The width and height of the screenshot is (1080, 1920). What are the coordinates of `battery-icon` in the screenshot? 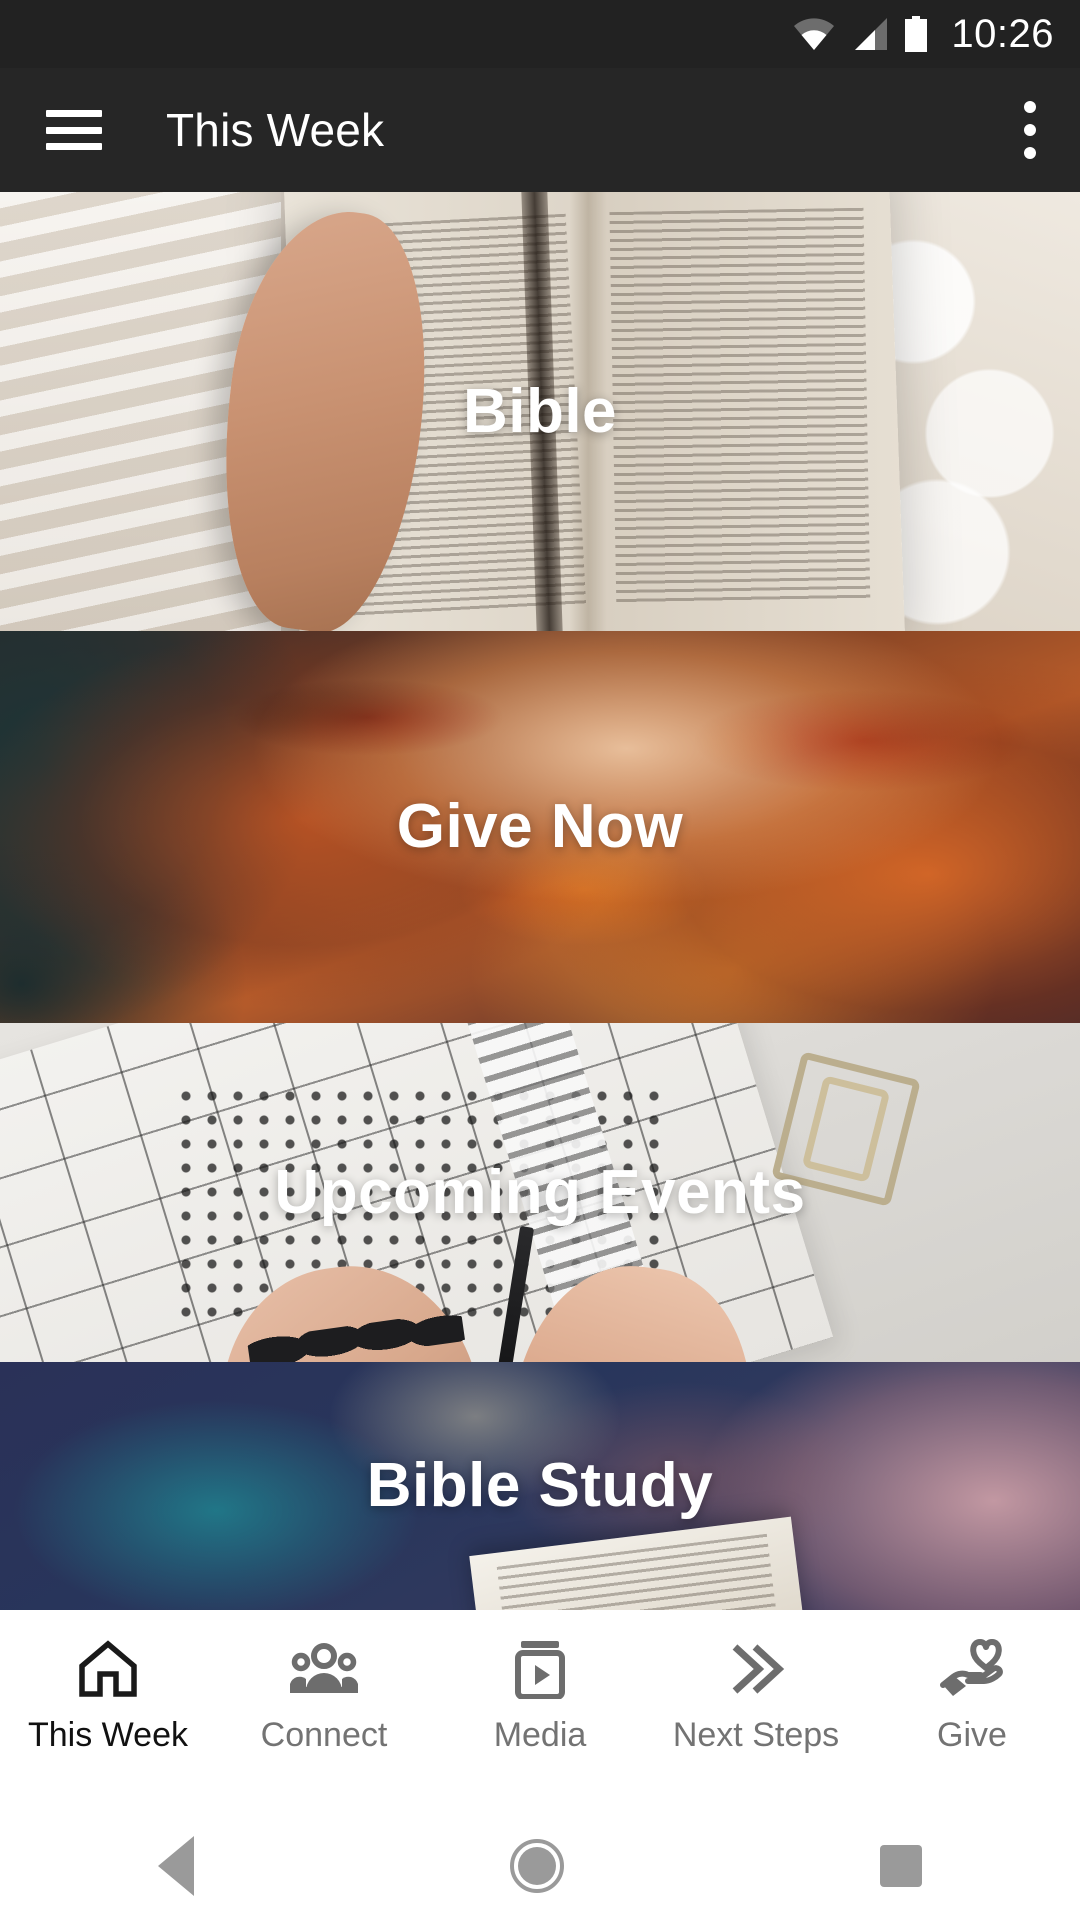 It's located at (916, 34).